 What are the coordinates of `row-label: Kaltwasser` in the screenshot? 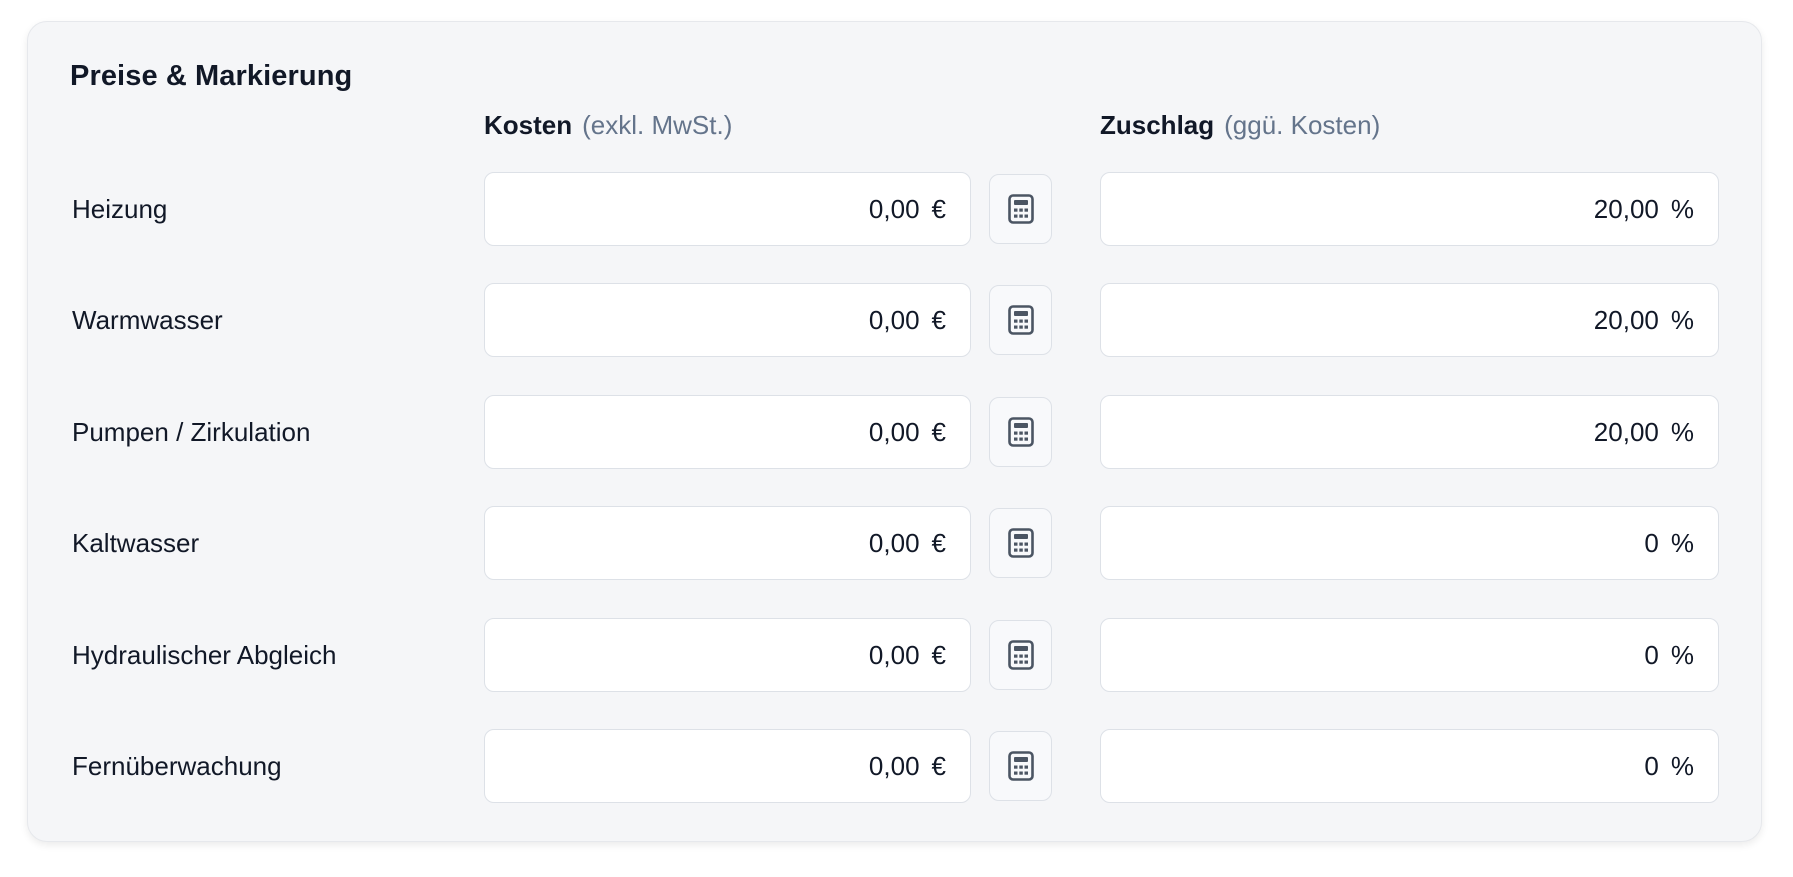 It's located at (136, 543).